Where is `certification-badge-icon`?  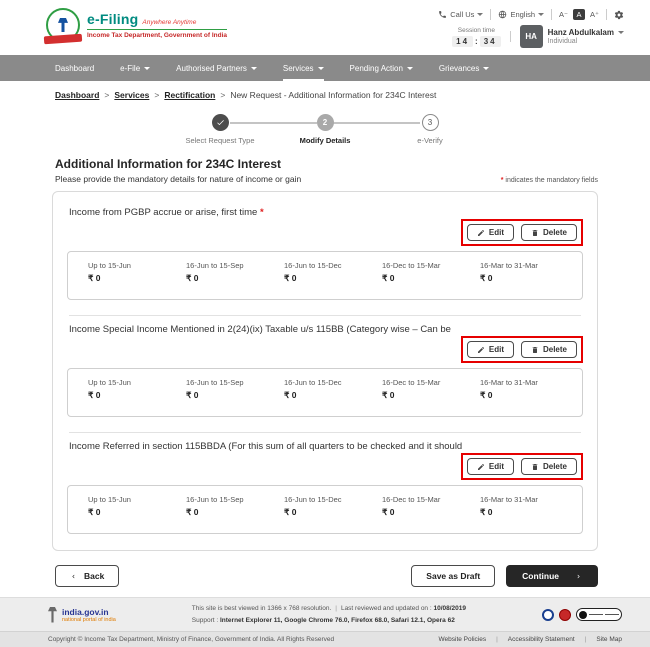
certification-badge-icon is located at coordinates (547, 614).